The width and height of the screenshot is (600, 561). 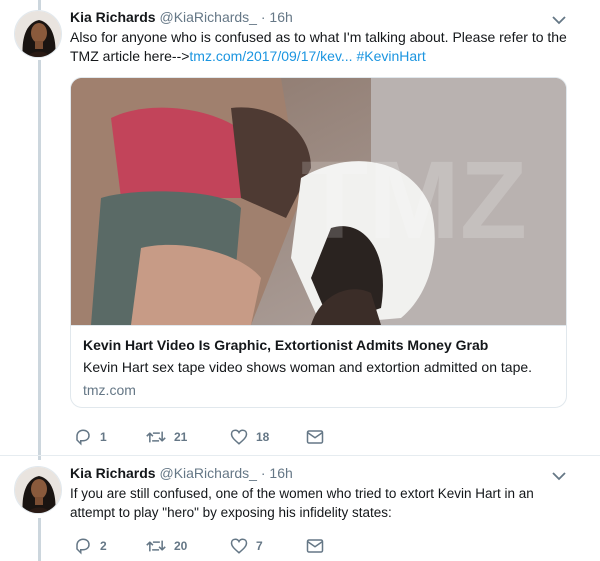 What do you see at coordinates (263, 437) in the screenshot?
I see `like-count: 18` at bounding box center [263, 437].